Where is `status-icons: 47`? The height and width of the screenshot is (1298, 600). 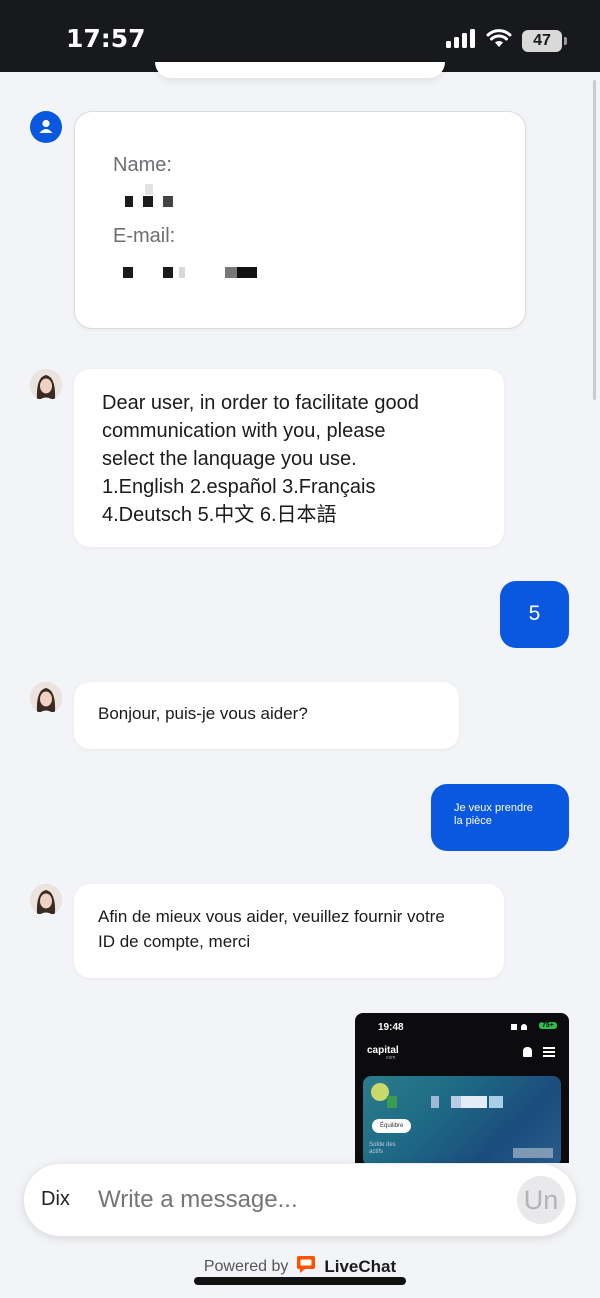 status-icons: 47 is located at coordinates (506, 40).